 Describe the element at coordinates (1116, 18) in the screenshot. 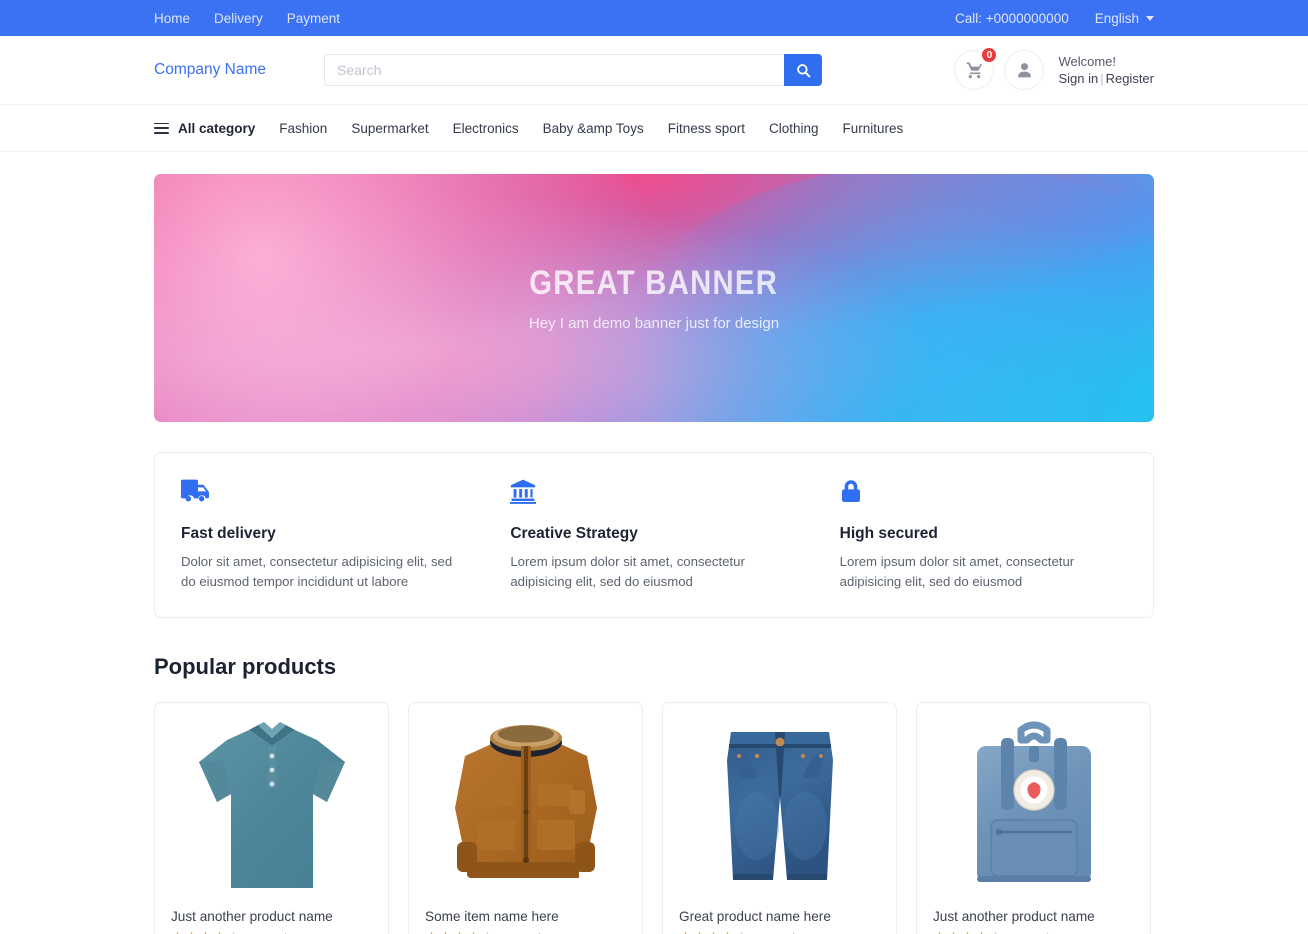

I see `language-label: English` at that location.